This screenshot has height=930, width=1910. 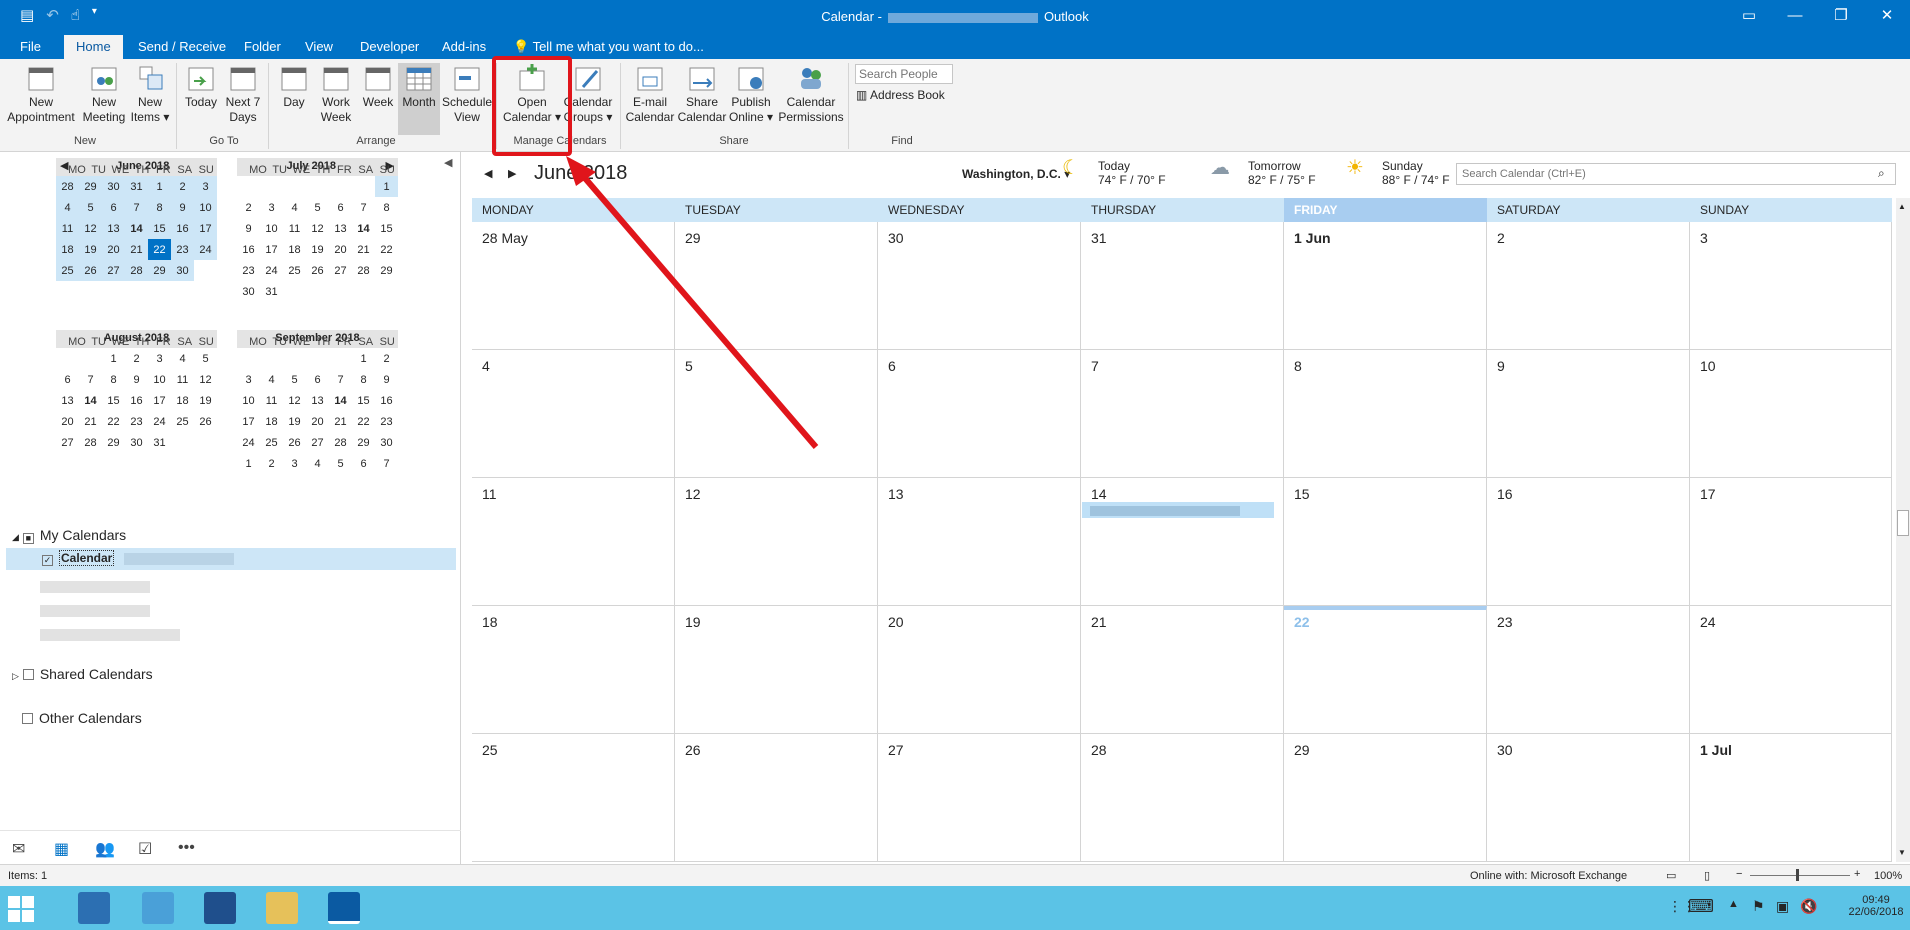 What do you see at coordinates (512, 173) in the screenshot?
I see `next-month-arrow-icon: ▶` at bounding box center [512, 173].